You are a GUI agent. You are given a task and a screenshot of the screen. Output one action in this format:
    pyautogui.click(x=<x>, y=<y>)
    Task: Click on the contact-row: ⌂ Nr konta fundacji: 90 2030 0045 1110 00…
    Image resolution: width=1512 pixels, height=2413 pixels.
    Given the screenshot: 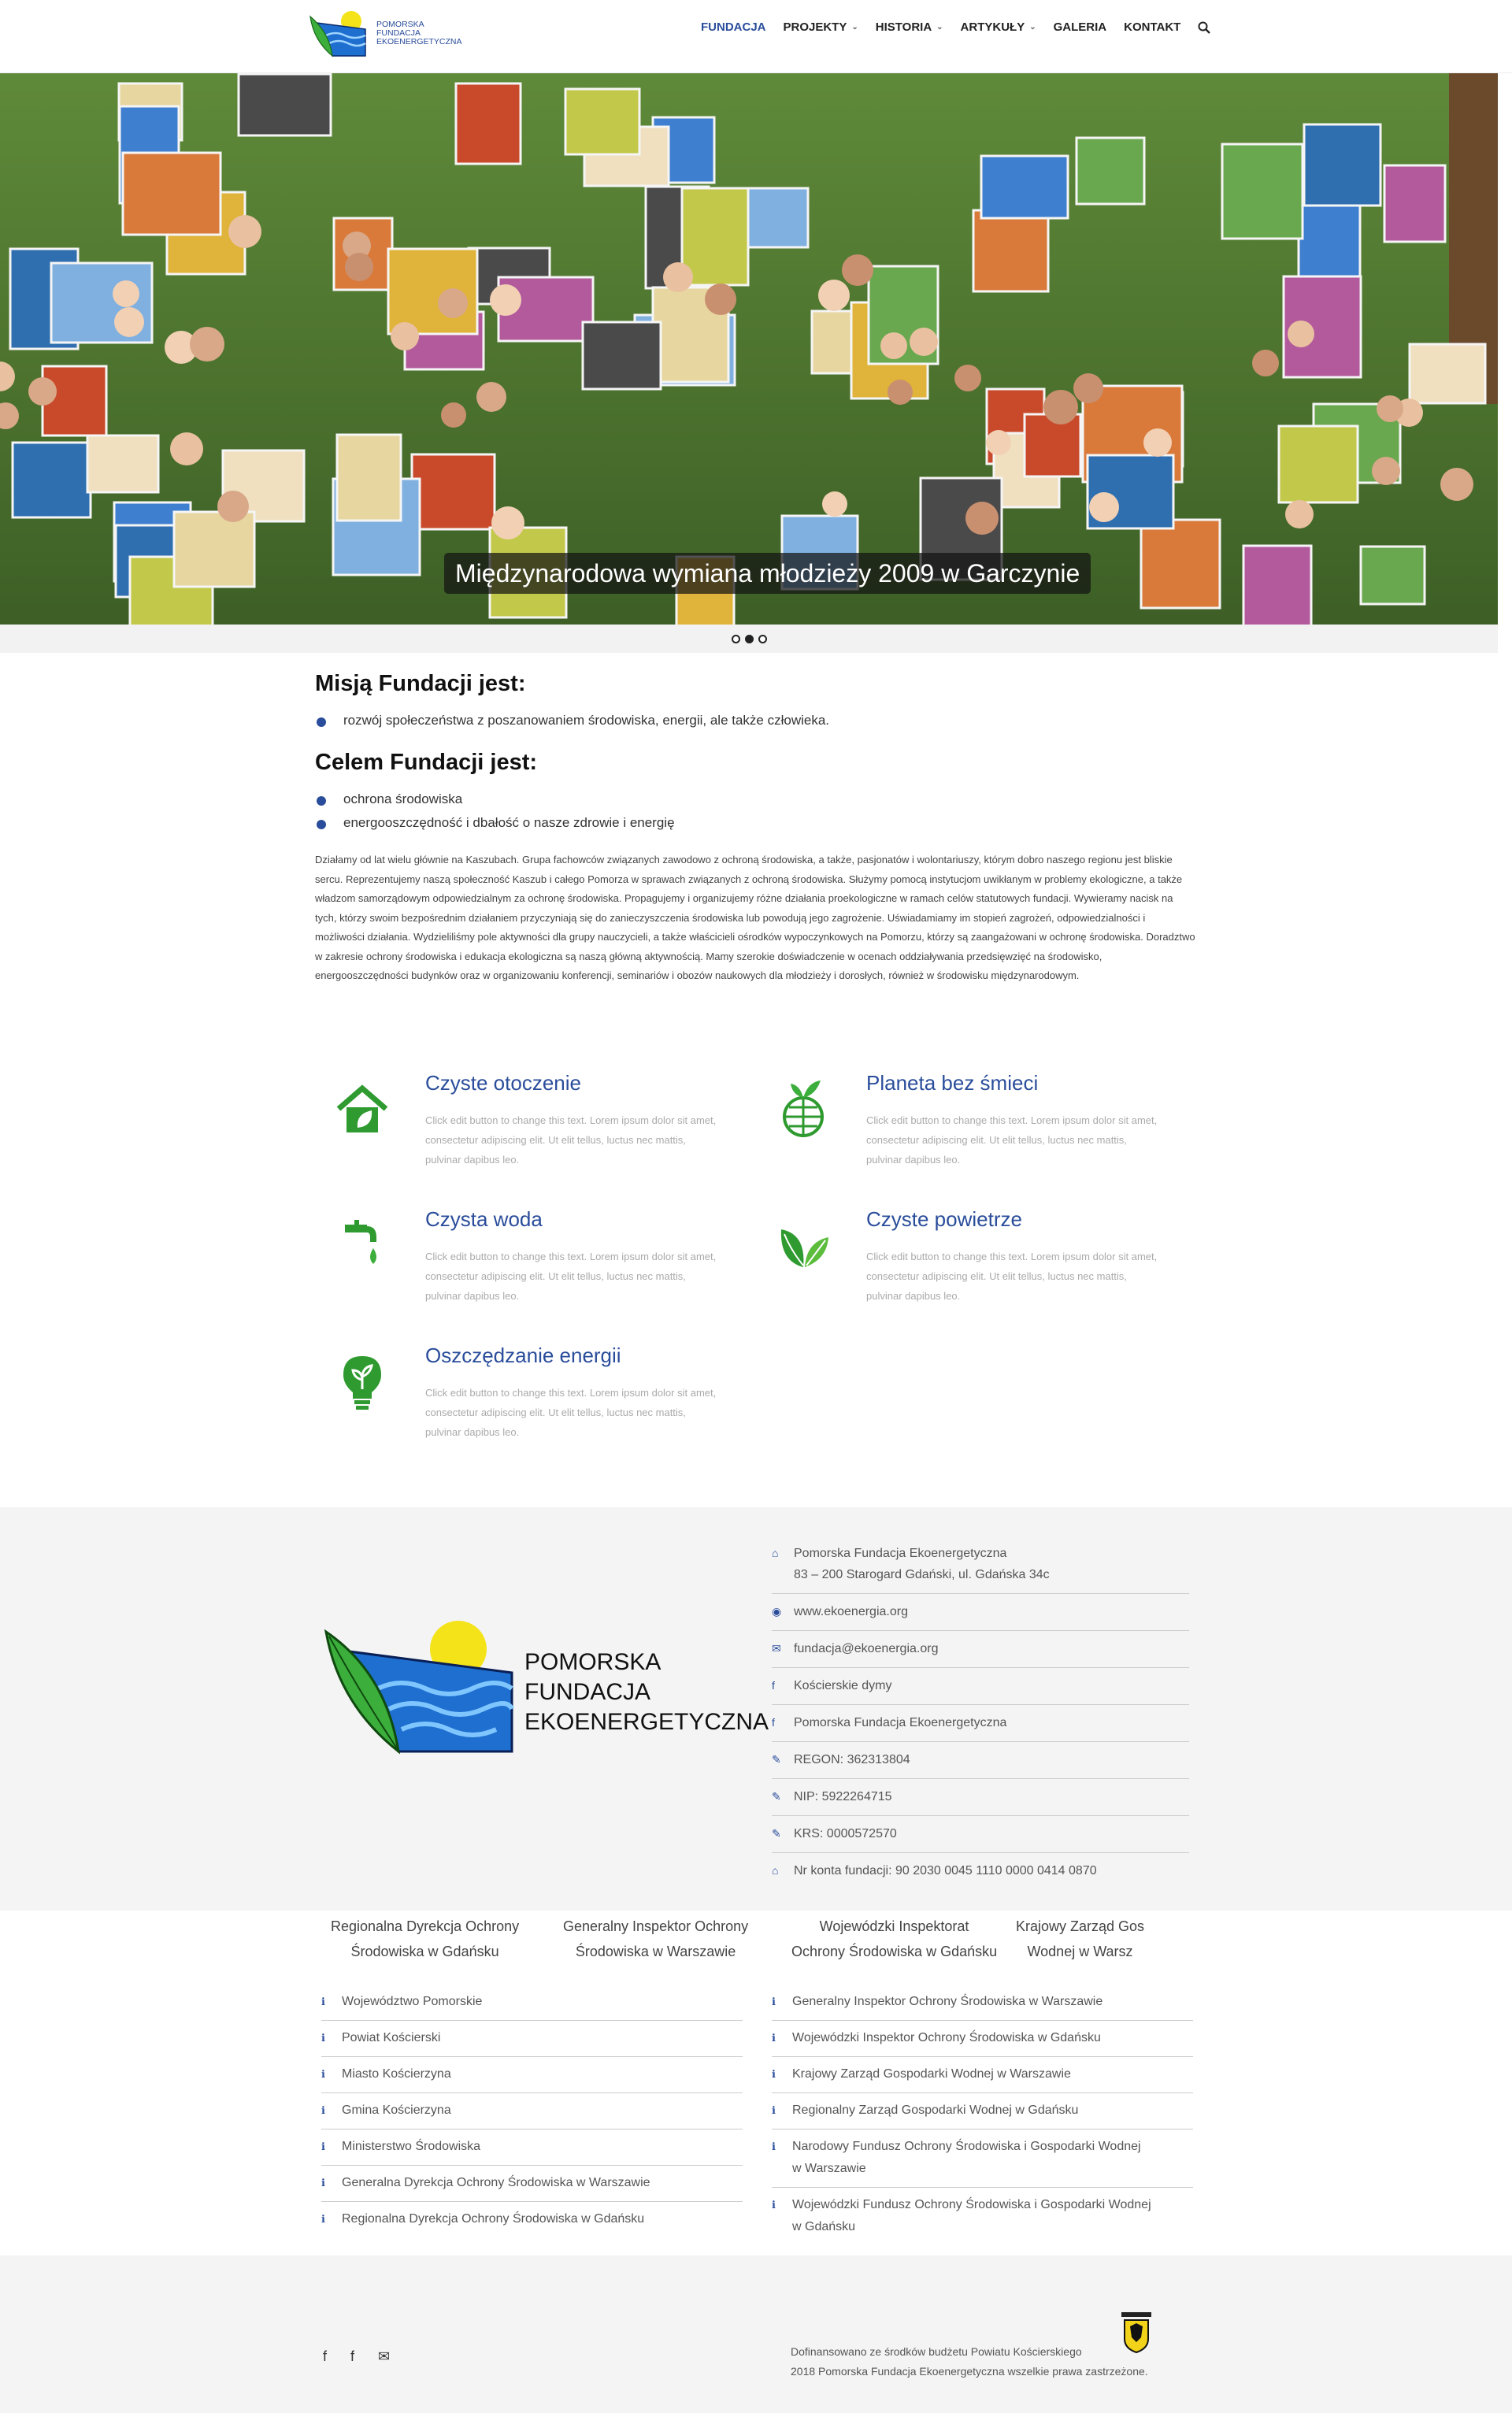 What is the action you would take?
    pyautogui.click(x=980, y=1871)
    